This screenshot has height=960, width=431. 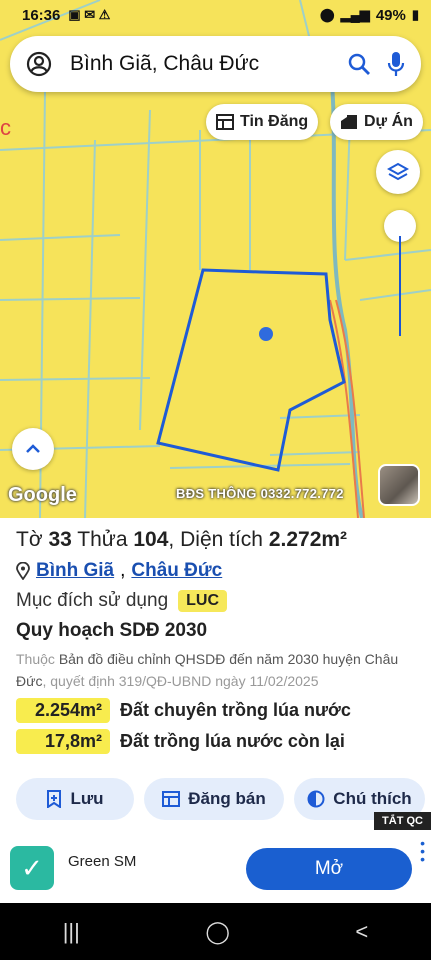 What do you see at coordinates (232, 741) in the screenshot?
I see `area-land-type: Đất trồng lúa nước còn lại` at bounding box center [232, 741].